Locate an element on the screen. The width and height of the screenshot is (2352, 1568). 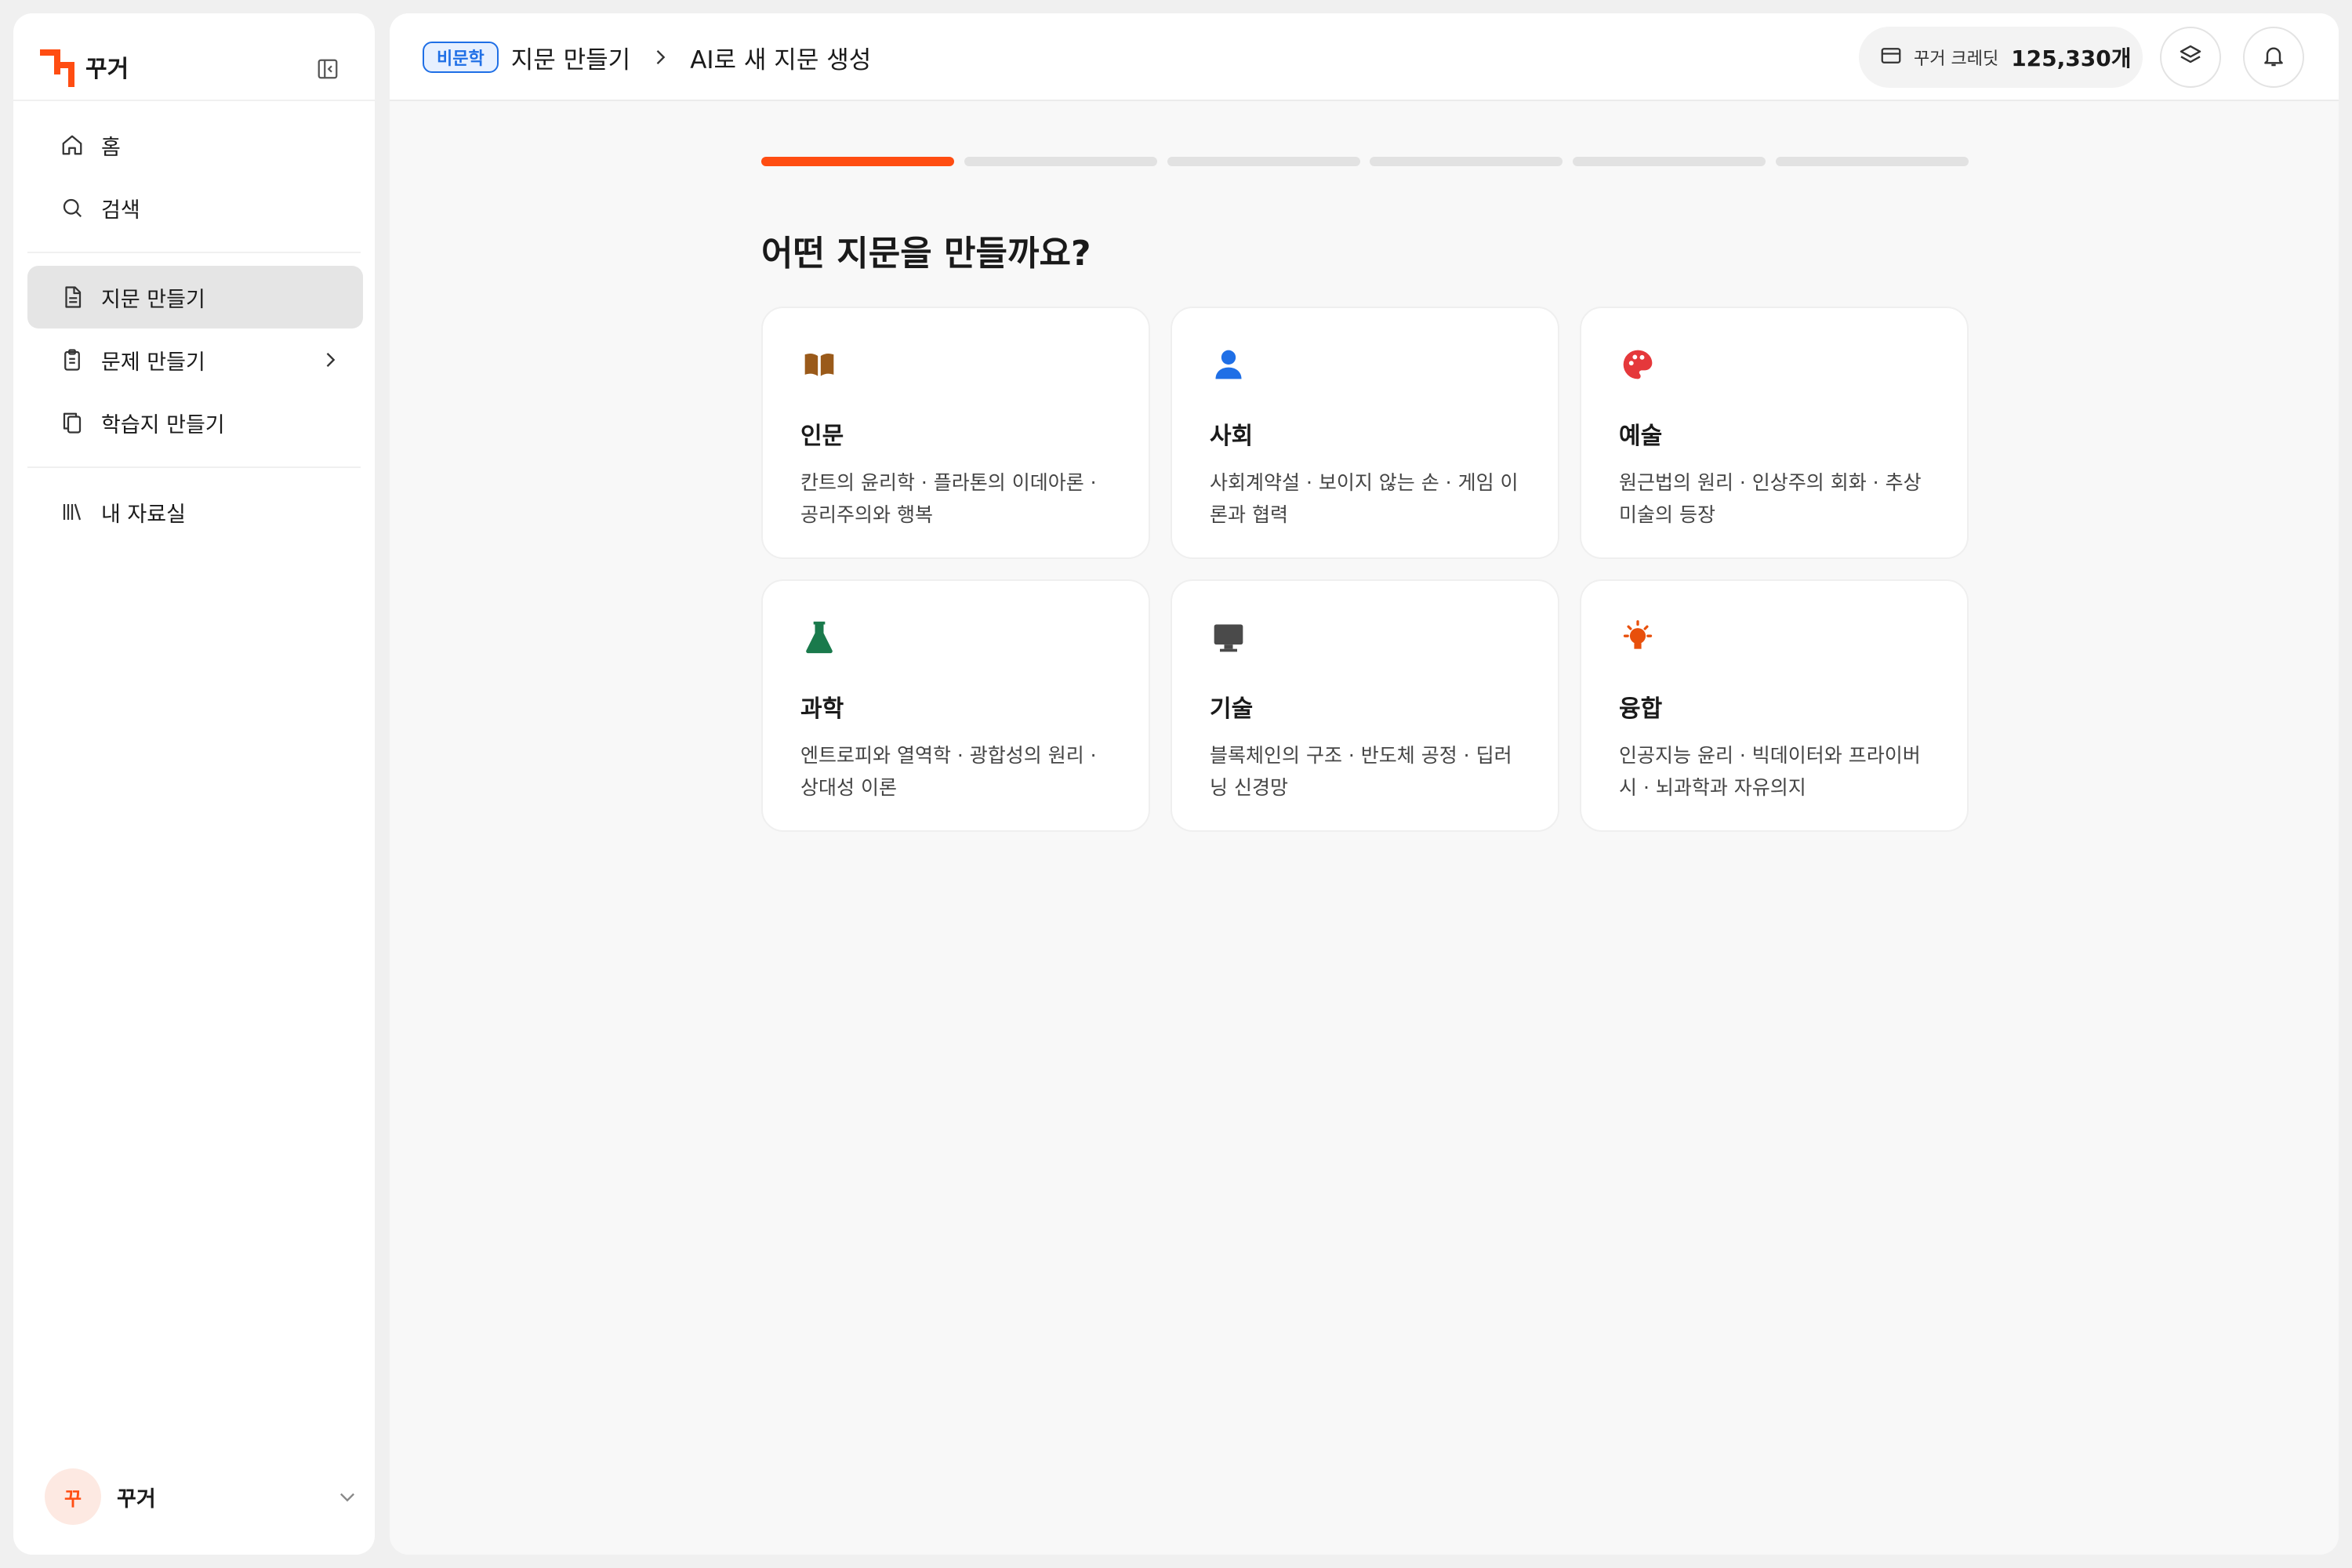
copy-icon is located at coordinates (72, 422).